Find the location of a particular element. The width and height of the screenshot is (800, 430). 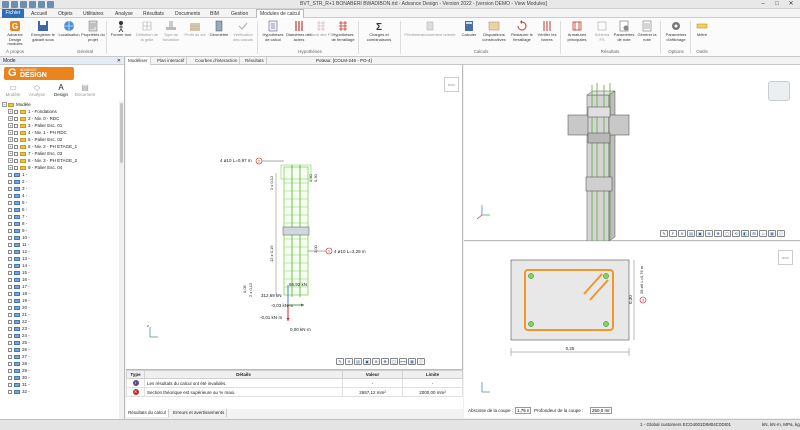

tree-folder: +5 - Palier Esc. 02 is located at coordinates (61, 139).